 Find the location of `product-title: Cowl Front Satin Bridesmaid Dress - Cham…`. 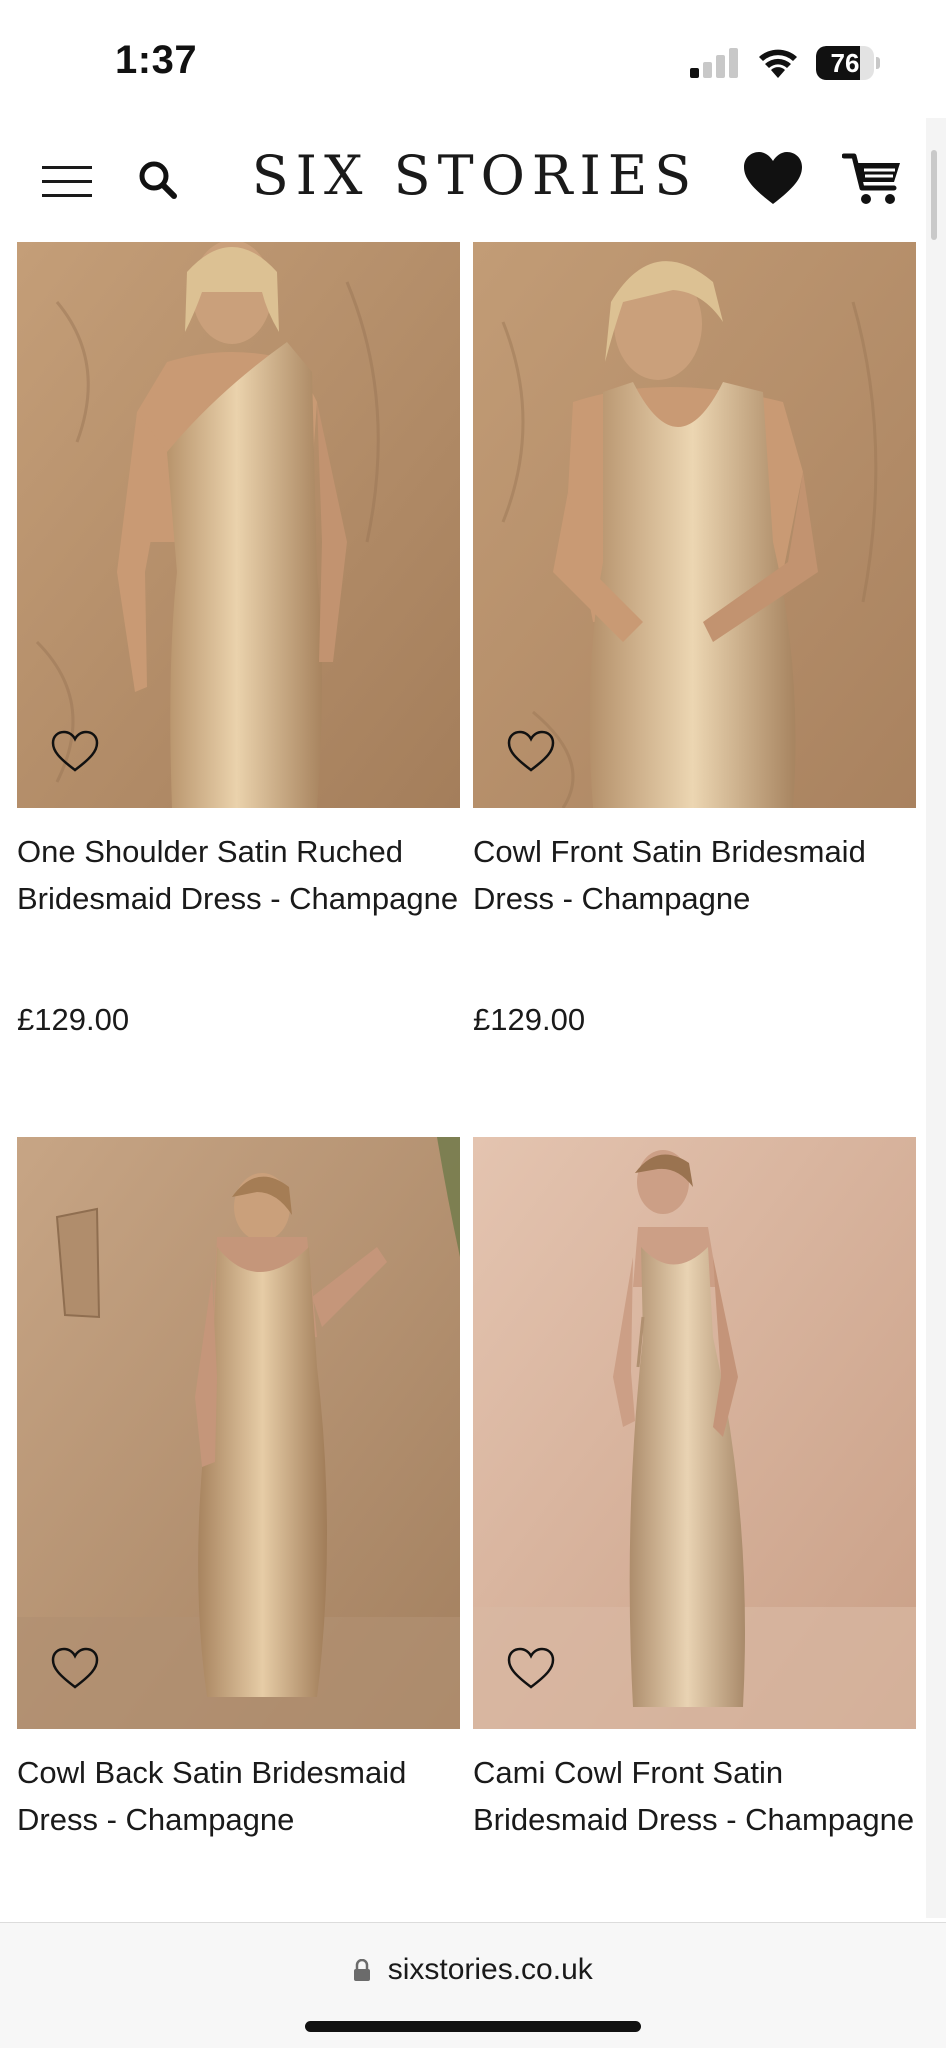

product-title: Cowl Front Satin Bridesmaid Dress - Cham… is located at coordinates (698, 875).